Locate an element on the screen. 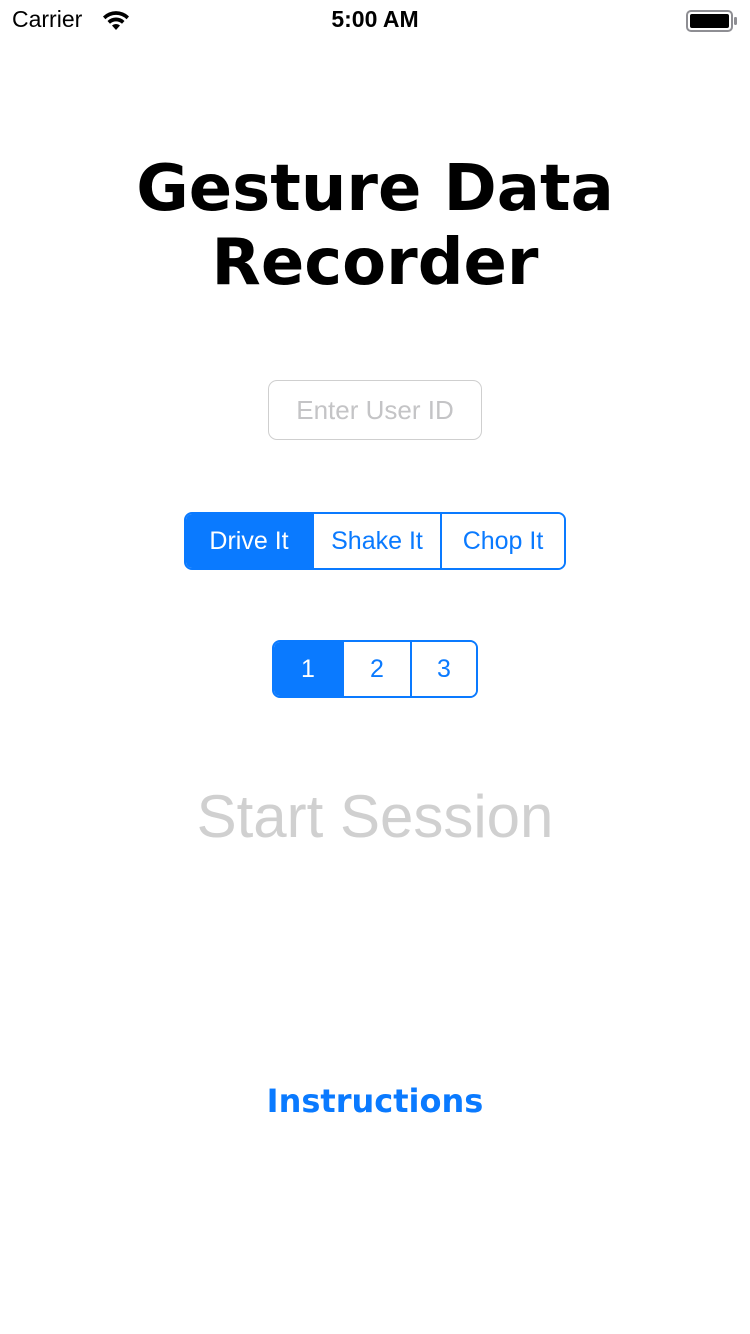 The width and height of the screenshot is (750, 1334). app-title-line-1: Gesture Data is located at coordinates (375, 189).